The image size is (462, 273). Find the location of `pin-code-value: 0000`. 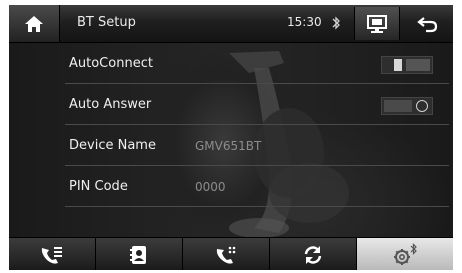

pin-code-value: 0000 is located at coordinates (210, 187).